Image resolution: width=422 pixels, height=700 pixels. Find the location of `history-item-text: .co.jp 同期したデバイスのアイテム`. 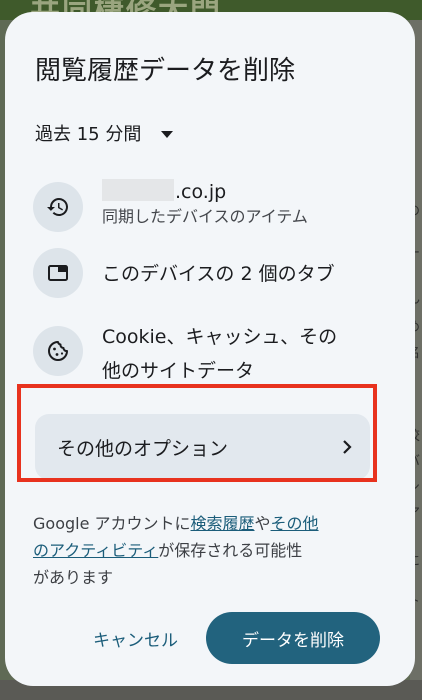

history-item-text: .co.jp 同期したデバイスのアイテム is located at coordinates (205, 203).